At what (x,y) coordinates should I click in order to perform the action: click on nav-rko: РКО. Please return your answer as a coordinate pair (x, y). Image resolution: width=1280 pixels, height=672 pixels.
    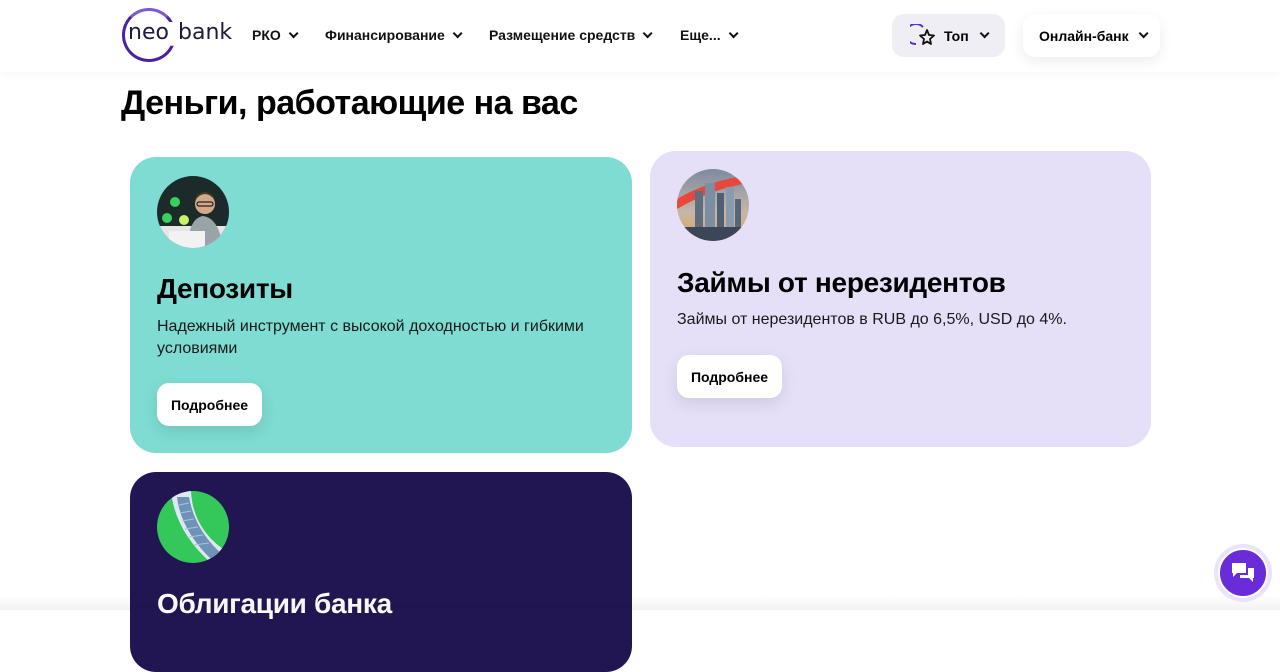
    Looking at the image, I should click on (275, 35).